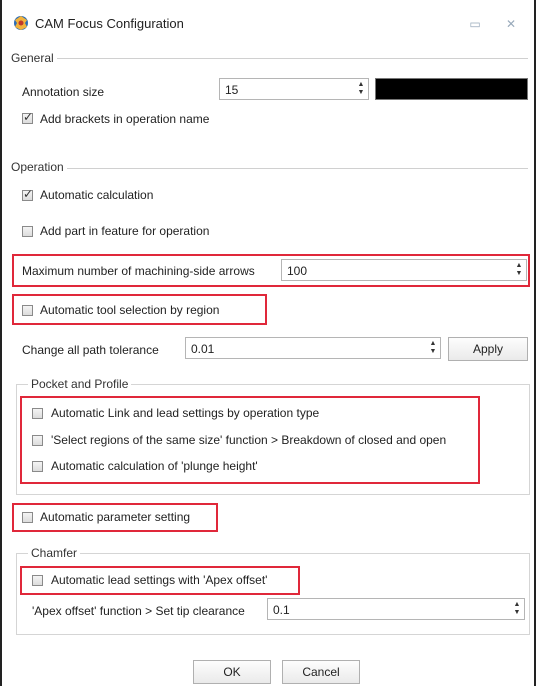  What do you see at coordinates (232, 672) in the screenshot?
I see `ok-button: OK` at bounding box center [232, 672].